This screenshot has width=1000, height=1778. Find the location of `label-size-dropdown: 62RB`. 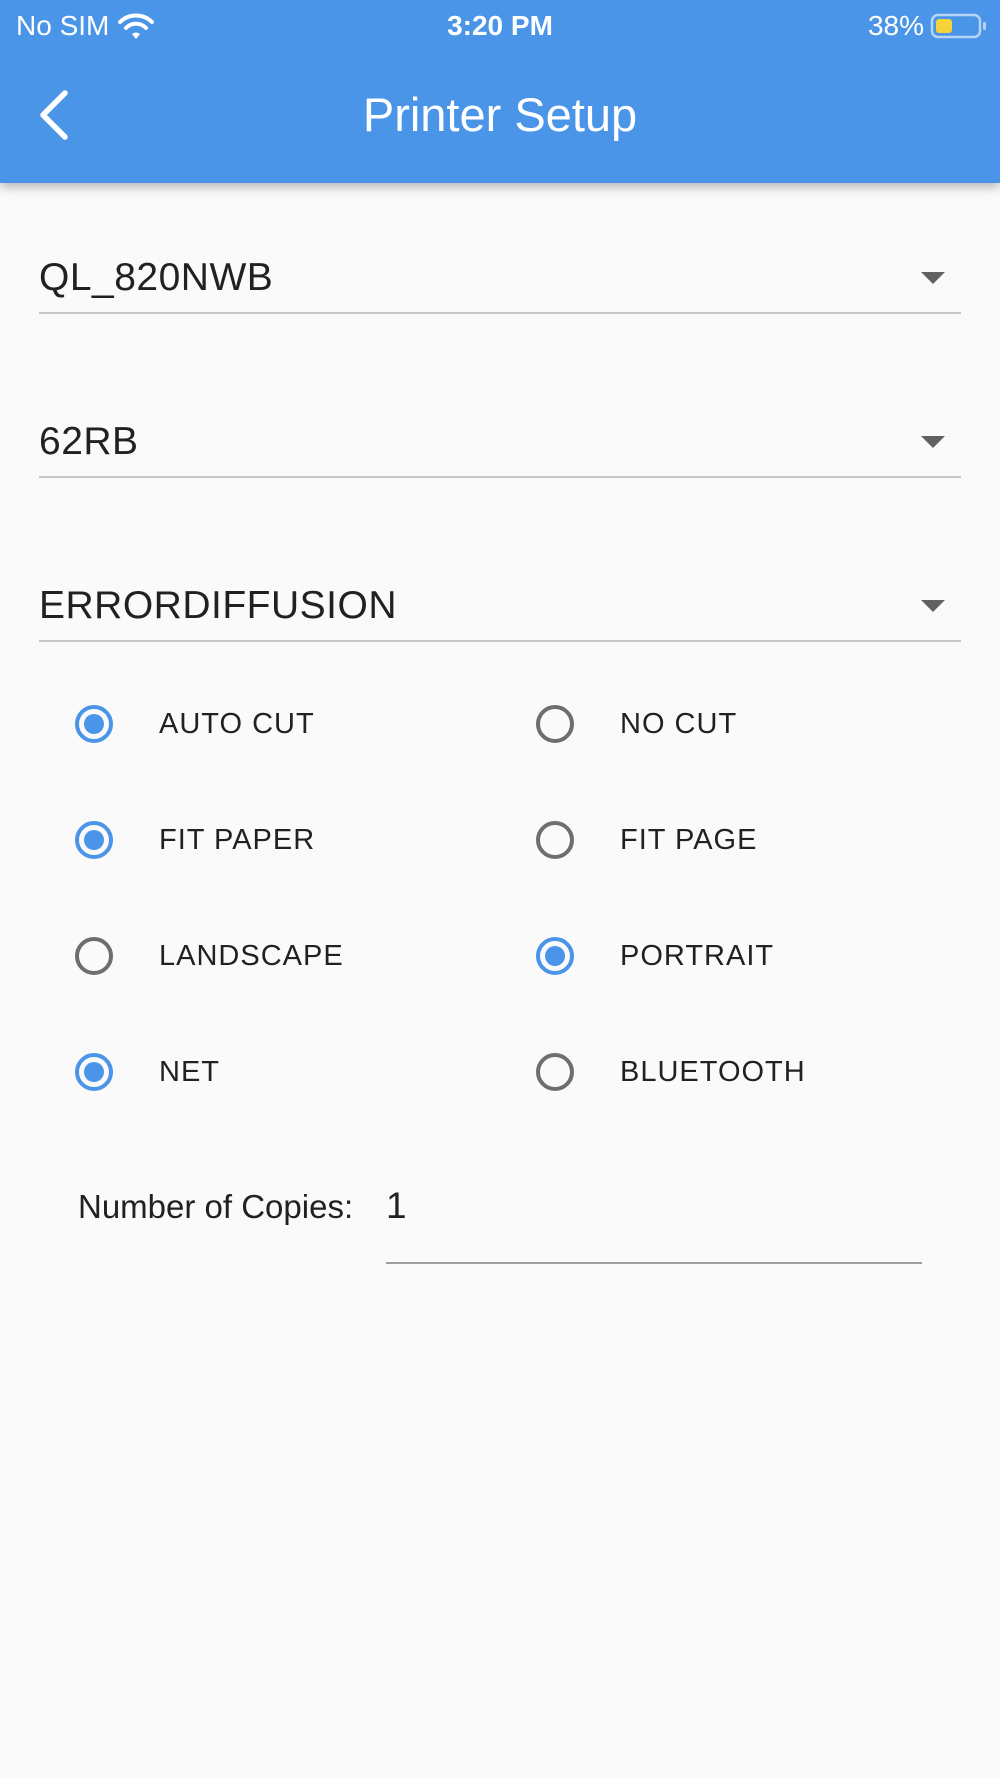

label-size-dropdown: 62RB is located at coordinates (500, 445).